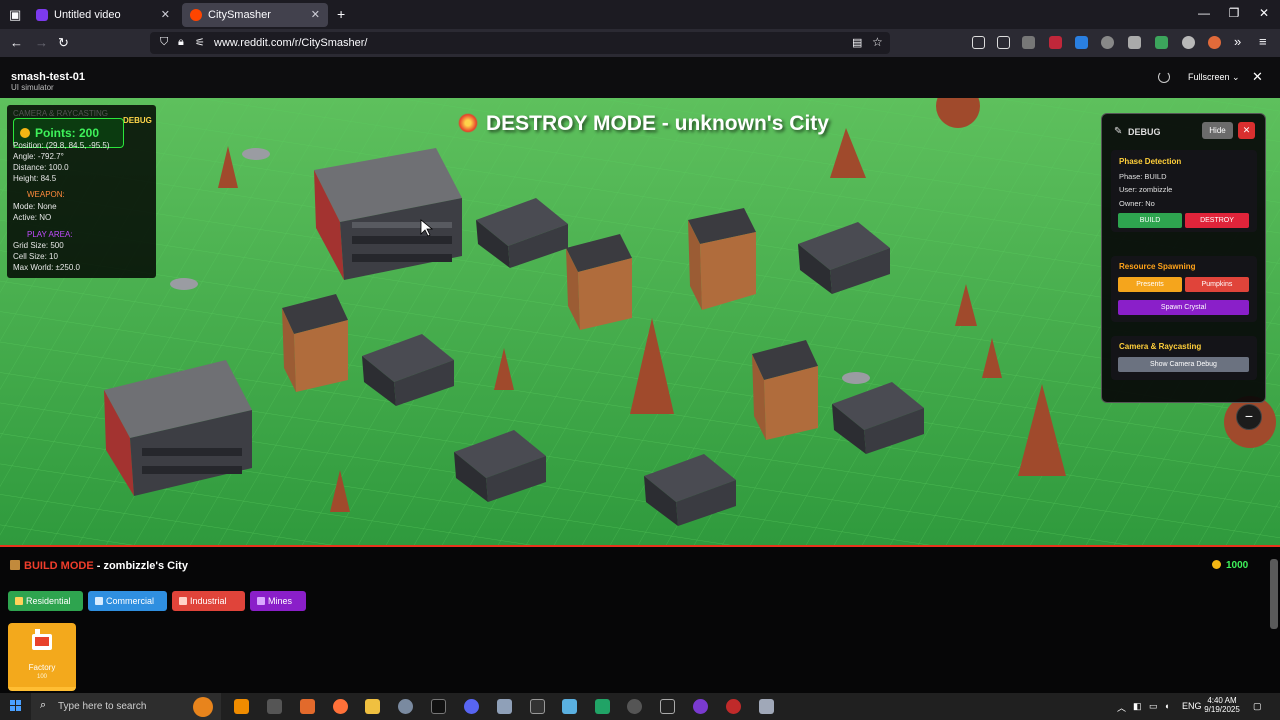 The image size is (1280, 720). What do you see at coordinates (164, 42) in the screenshot?
I see `shield-icon: ⛉` at bounding box center [164, 42].